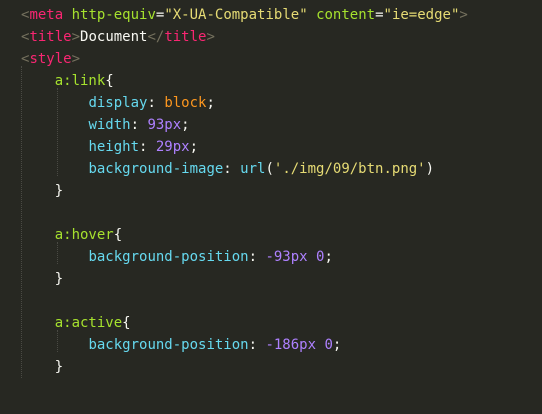 The image size is (542, 414). Describe the element at coordinates (346, 15) in the screenshot. I see `code-token: content` at that location.